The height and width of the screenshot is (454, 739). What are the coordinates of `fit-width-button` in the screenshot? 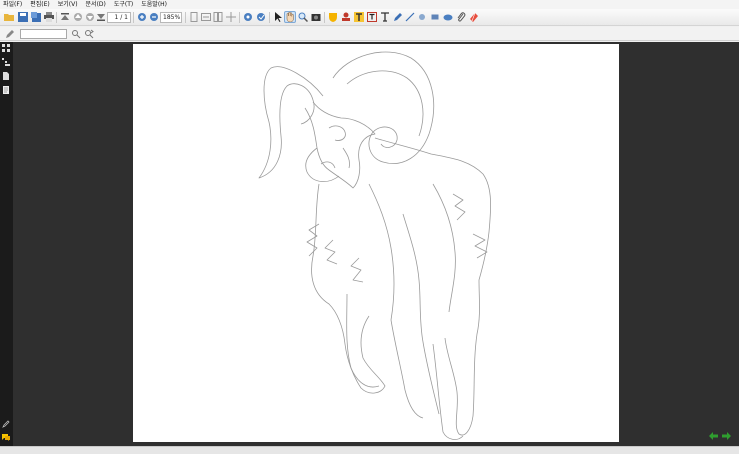 It's located at (206, 17).